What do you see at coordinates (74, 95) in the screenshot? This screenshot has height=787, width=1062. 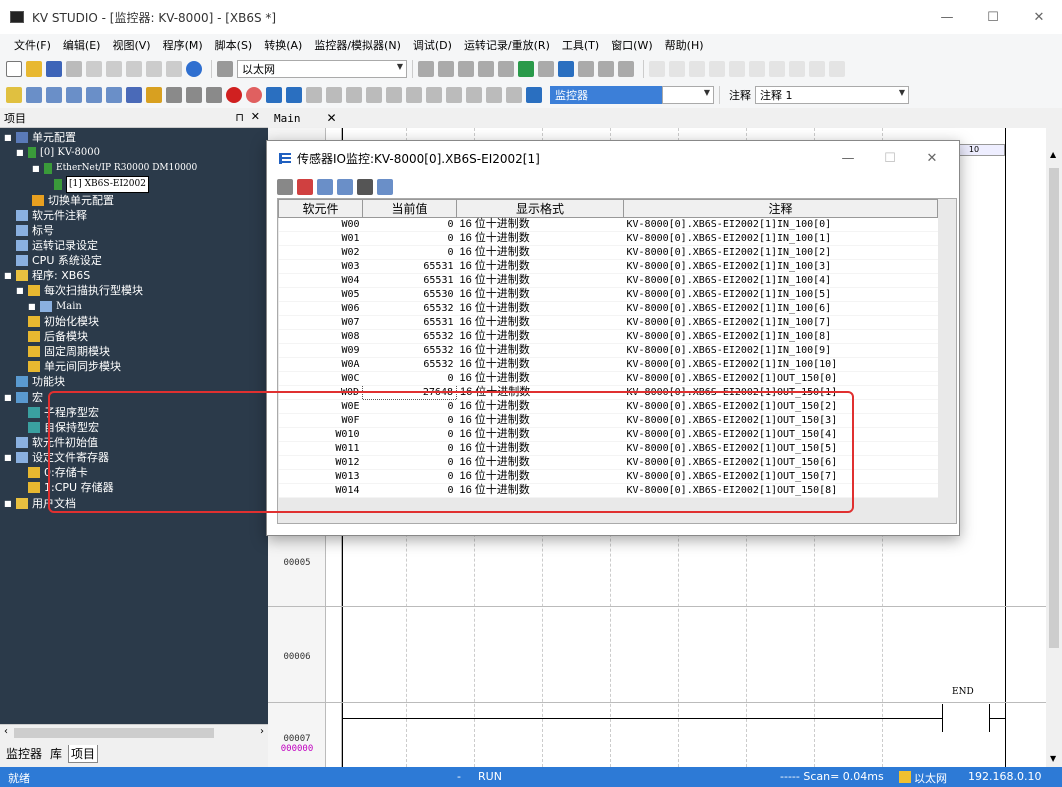 I see `comment-icon` at bounding box center [74, 95].